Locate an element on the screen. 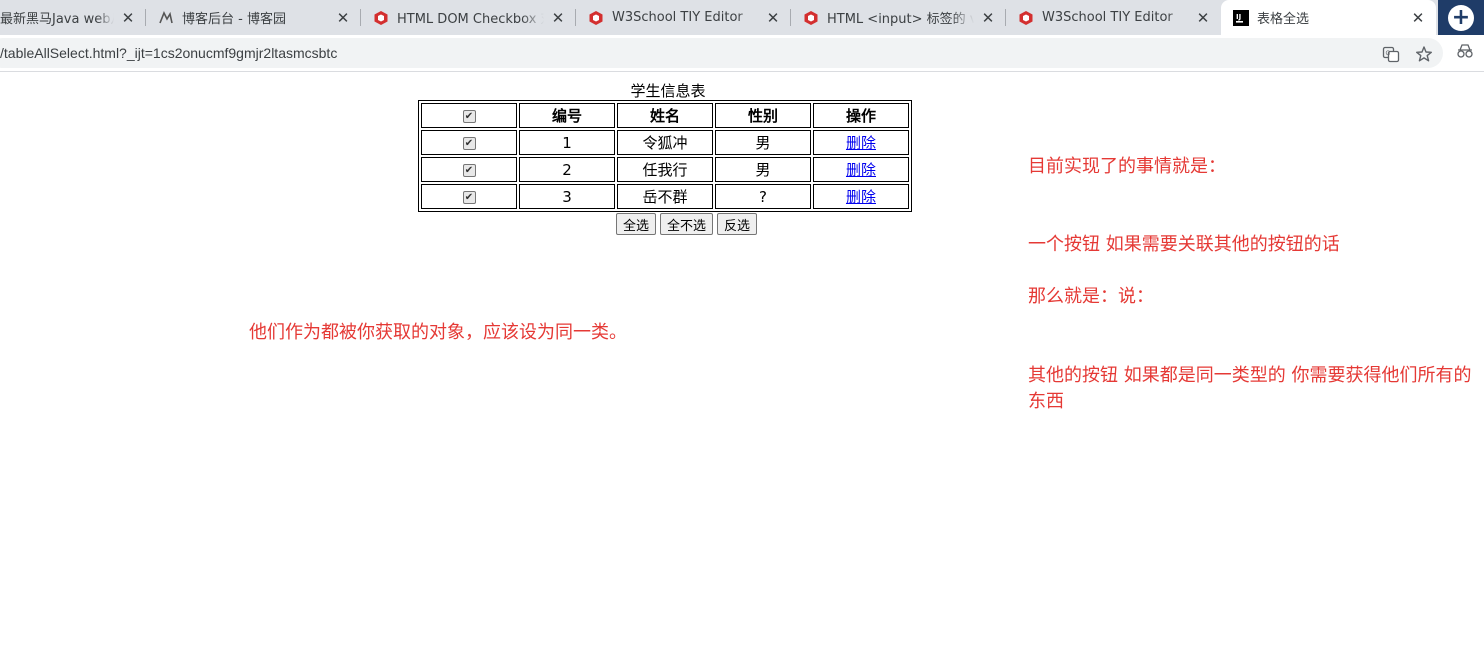 The height and width of the screenshot is (664, 1484). cell-name: 令狐冲 is located at coordinates (665, 142).